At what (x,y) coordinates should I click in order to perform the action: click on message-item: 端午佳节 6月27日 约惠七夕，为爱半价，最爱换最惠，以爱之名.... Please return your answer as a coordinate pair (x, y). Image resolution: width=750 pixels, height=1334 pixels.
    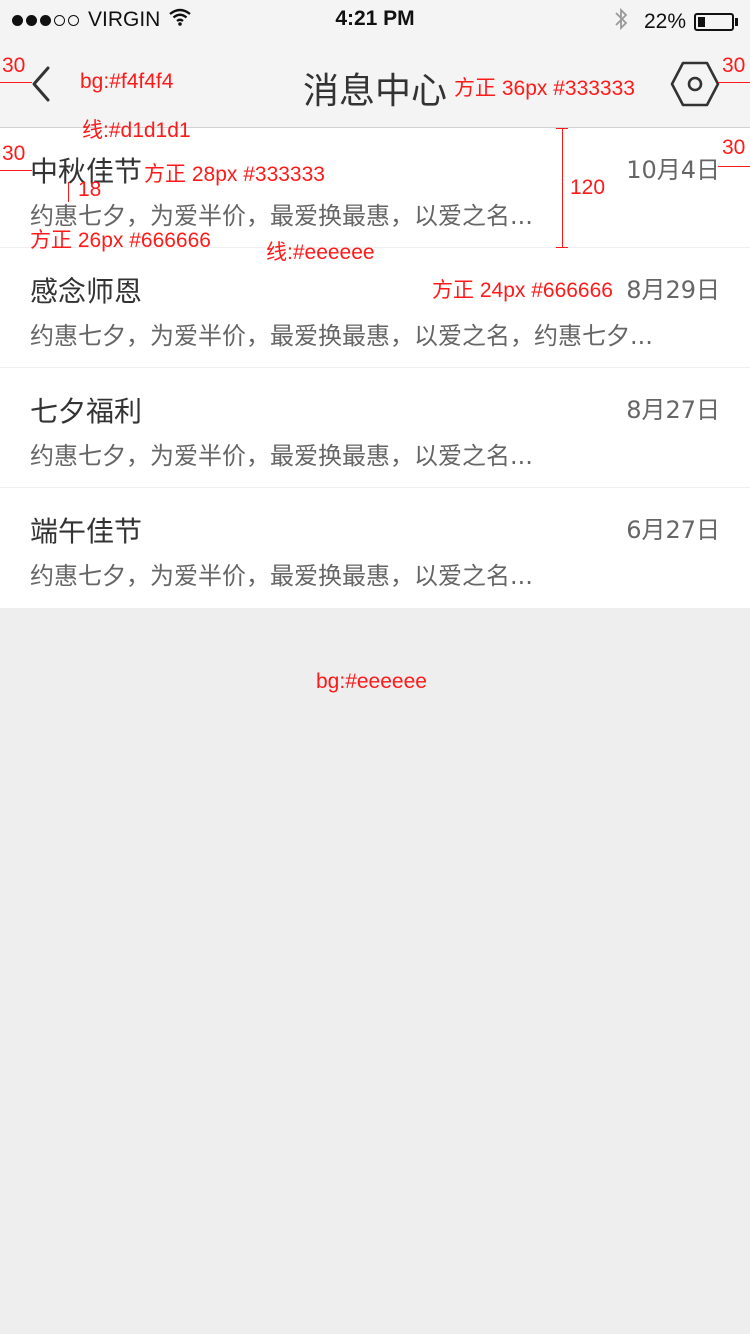
    Looking at the image, I should click on (375, 548).